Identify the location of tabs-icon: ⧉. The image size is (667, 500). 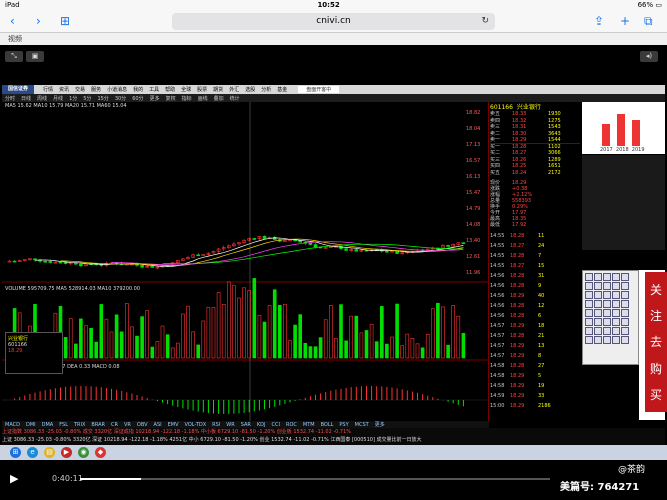
(648, 21).